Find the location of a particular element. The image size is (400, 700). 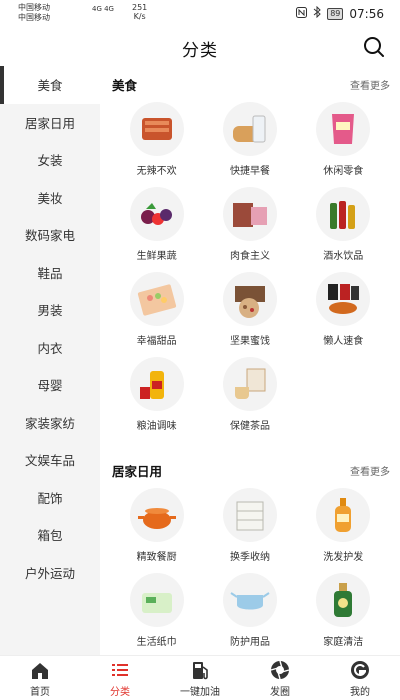

sidebar-item-10: 文娱车品 is located at coordinates (50, 460).